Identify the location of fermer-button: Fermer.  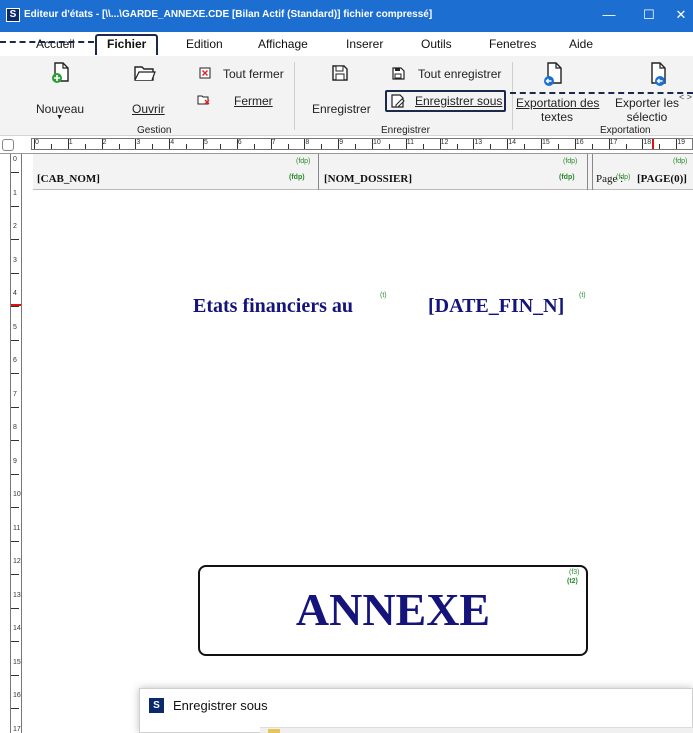
(253, 101).